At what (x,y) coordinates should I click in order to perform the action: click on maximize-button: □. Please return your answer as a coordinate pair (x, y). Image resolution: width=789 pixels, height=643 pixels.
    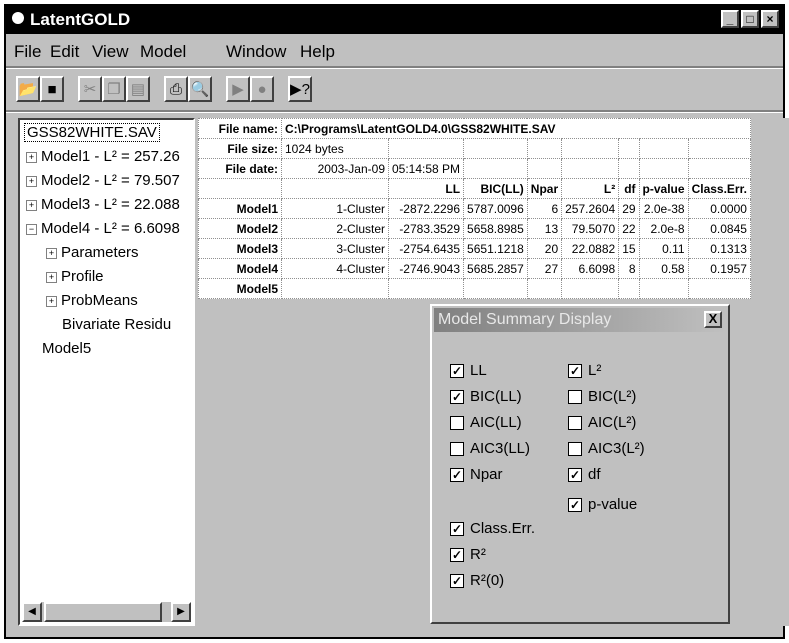
    Looking at the image, I should click on (750, 19).